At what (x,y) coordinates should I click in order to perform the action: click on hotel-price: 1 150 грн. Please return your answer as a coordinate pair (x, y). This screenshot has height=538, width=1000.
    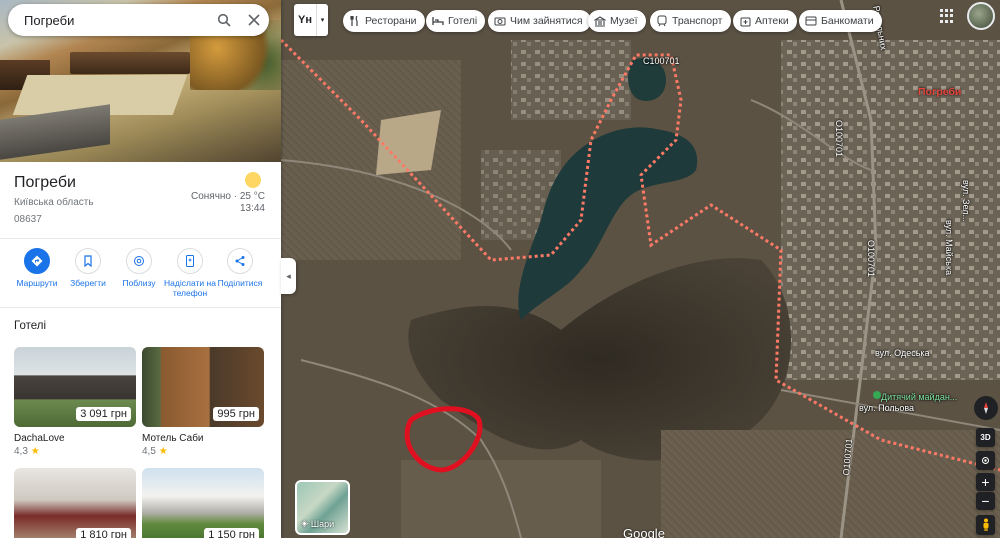
    Looking at the image, I should click on (231, 533).